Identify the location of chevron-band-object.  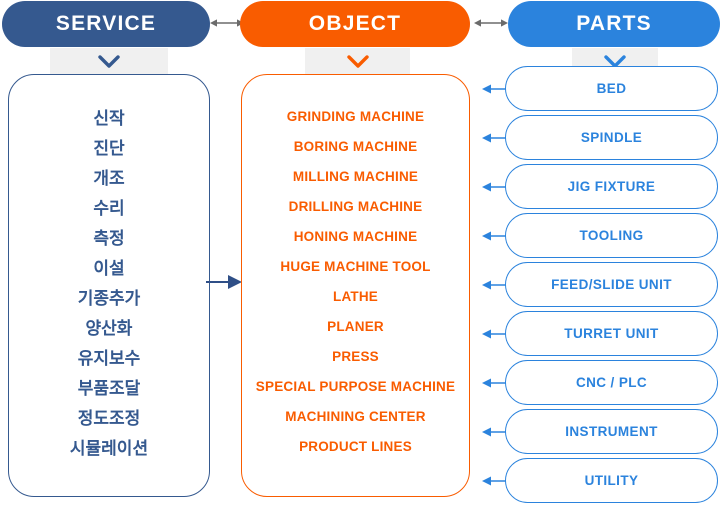
(357, 61).